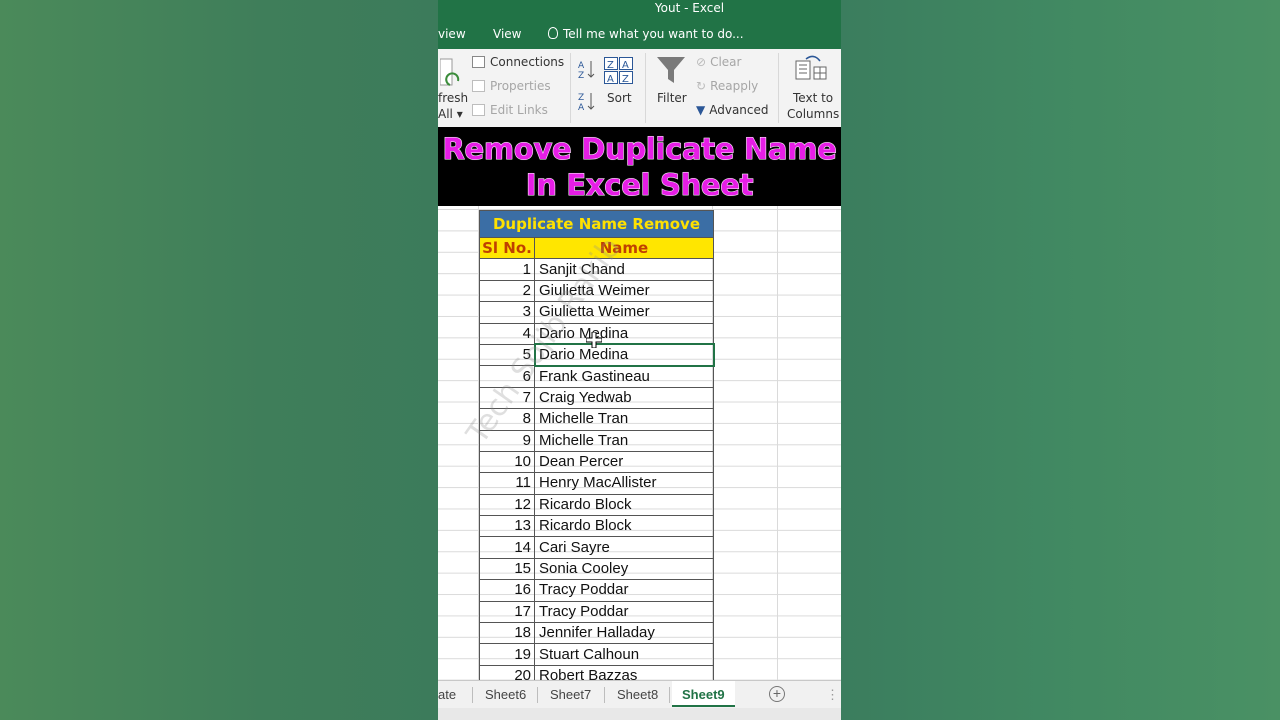 Image resolution: width=1280 pixels, height=720 pixels. Describe the element at coordinates (507, 376) in the screenshot. I see `sl-no-cell: 6` at that location.